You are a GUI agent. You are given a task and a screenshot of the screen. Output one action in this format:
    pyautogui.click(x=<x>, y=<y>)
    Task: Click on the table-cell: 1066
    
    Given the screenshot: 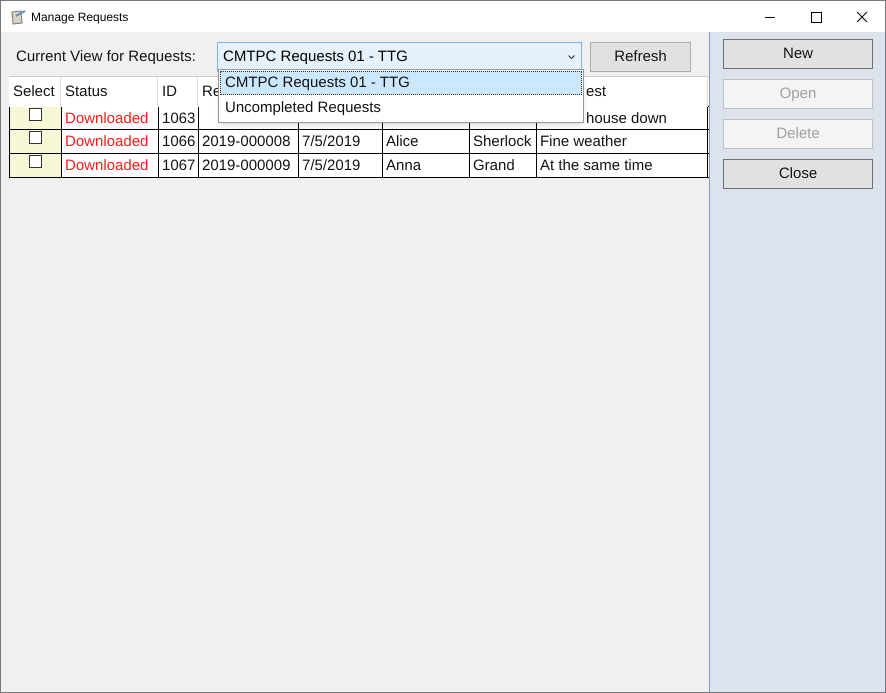 What is the action you would take?
    pyautogui.click(x=179, y=141)
    